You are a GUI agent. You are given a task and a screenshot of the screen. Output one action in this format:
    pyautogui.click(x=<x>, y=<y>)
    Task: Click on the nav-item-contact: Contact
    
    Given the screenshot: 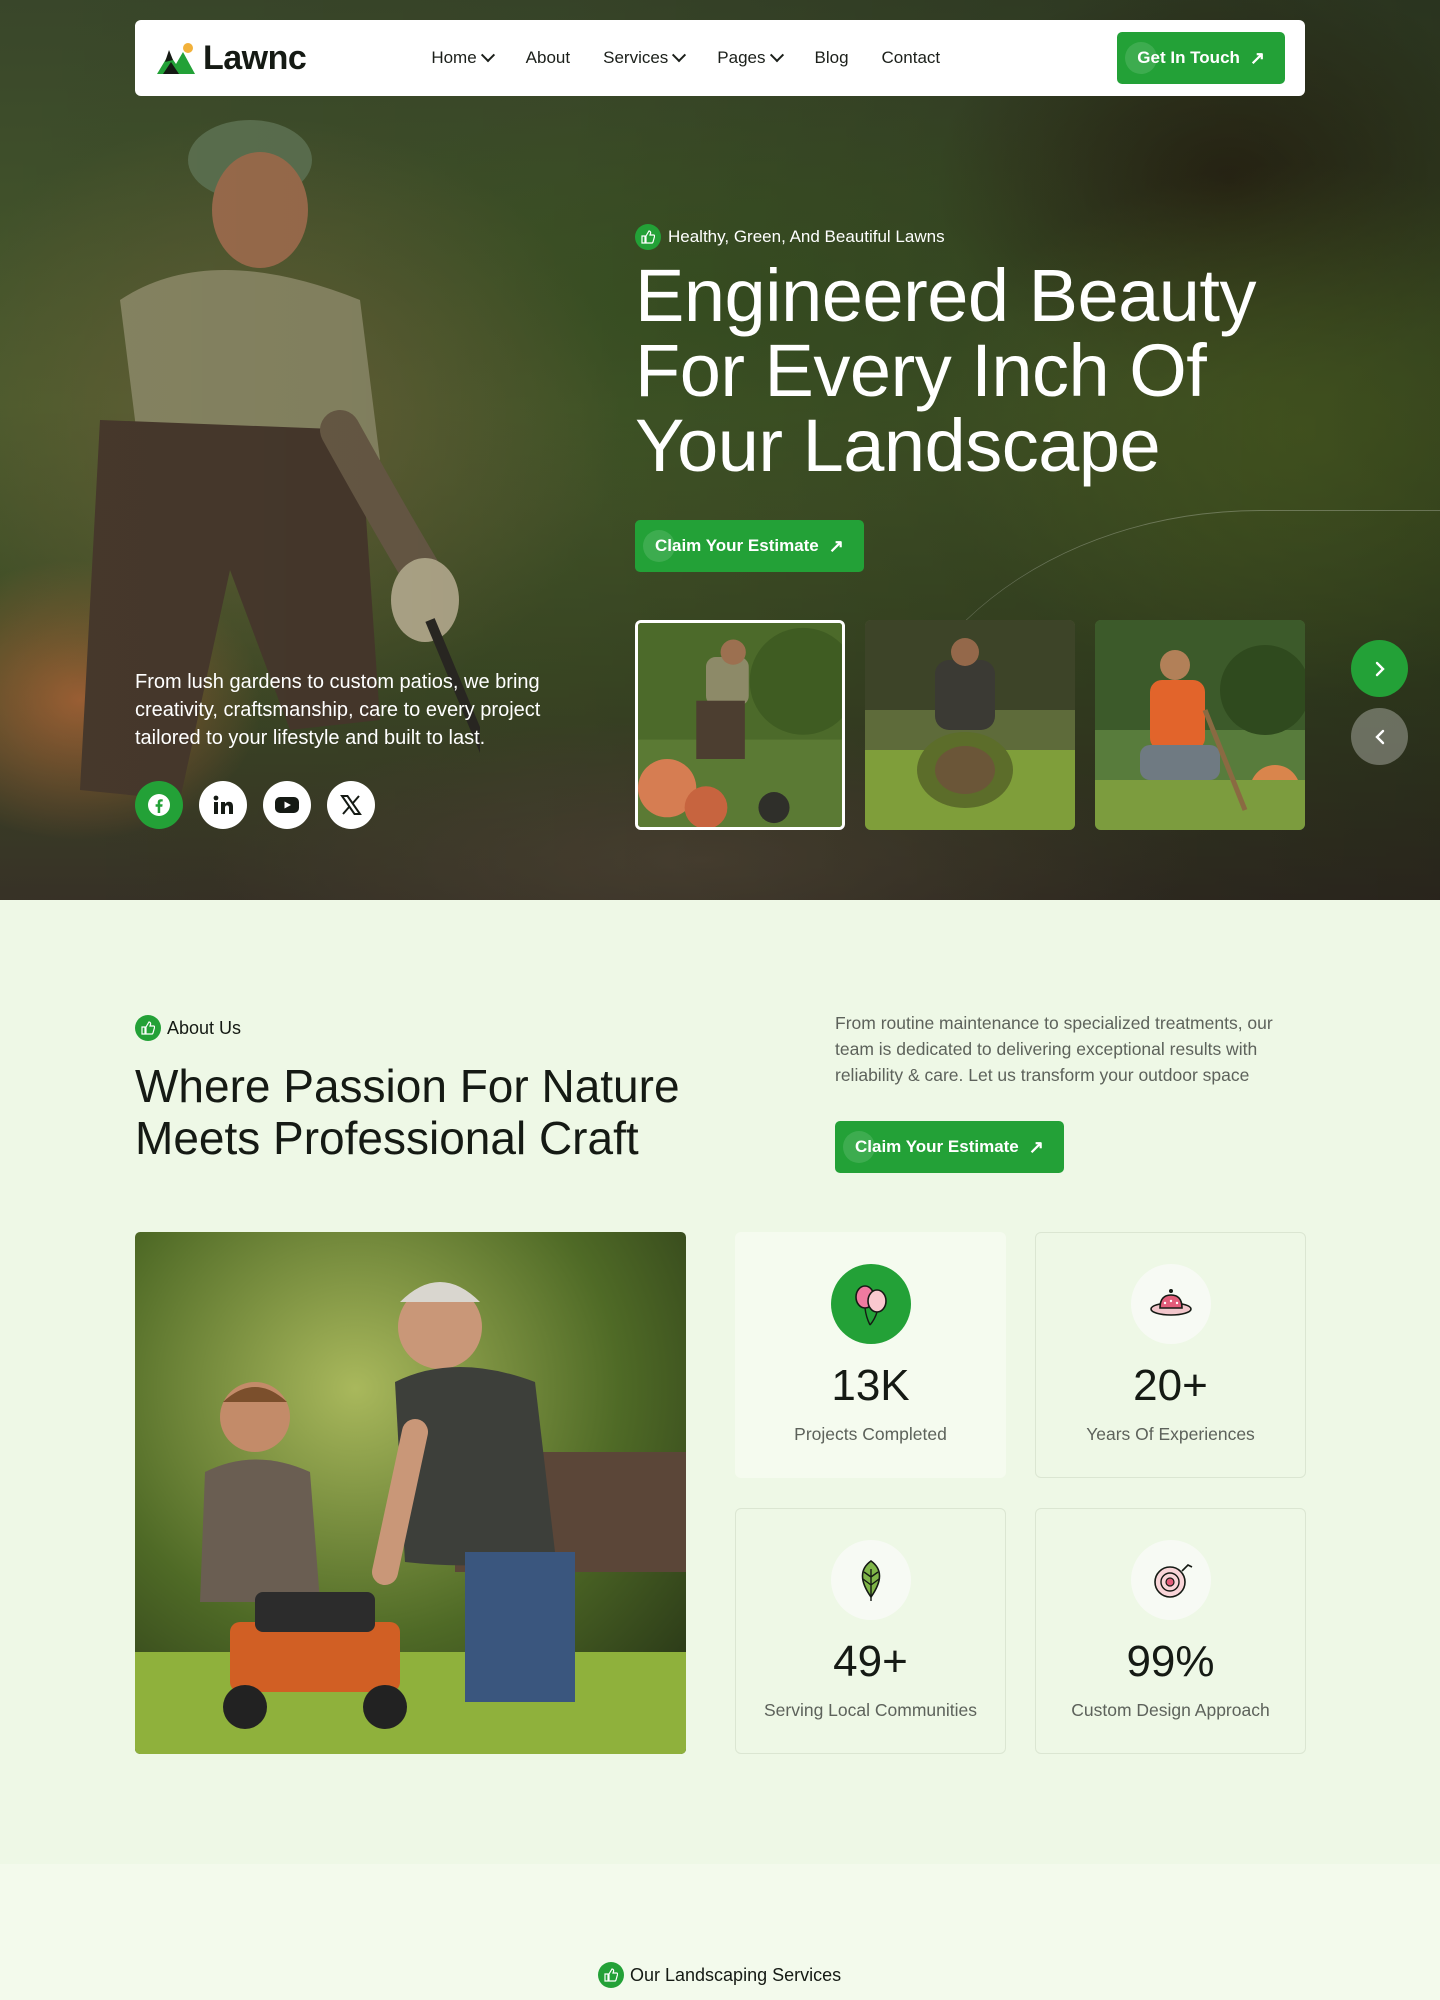 What is the action you would take?
    pyautogui.click(x=911, y=58)
    